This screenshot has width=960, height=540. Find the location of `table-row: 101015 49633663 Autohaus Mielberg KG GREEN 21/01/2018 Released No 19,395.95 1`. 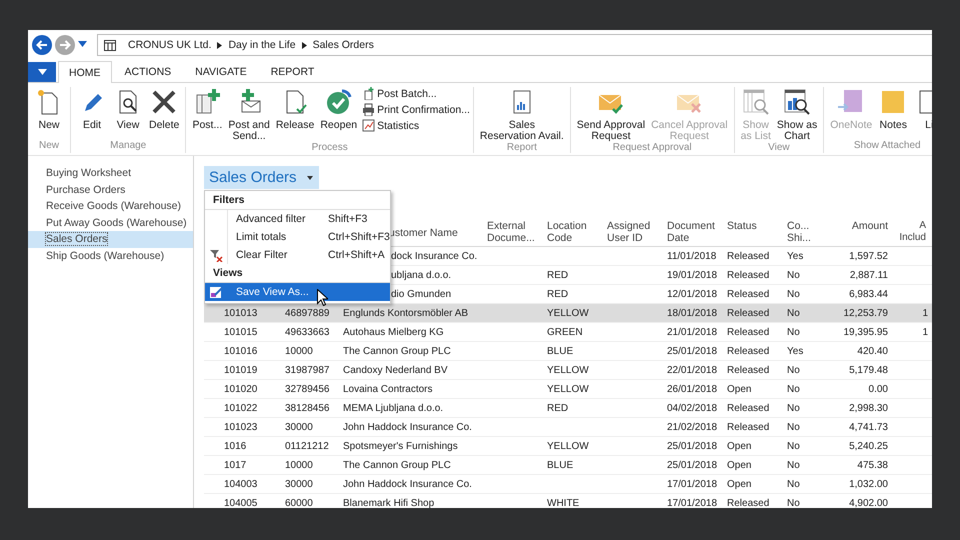

table-row: 101015 49633663 Autohaus Mielberg KG GREEN 21/01/2018 Released No 19,395.95 1 is located at coordinates (568, 332).